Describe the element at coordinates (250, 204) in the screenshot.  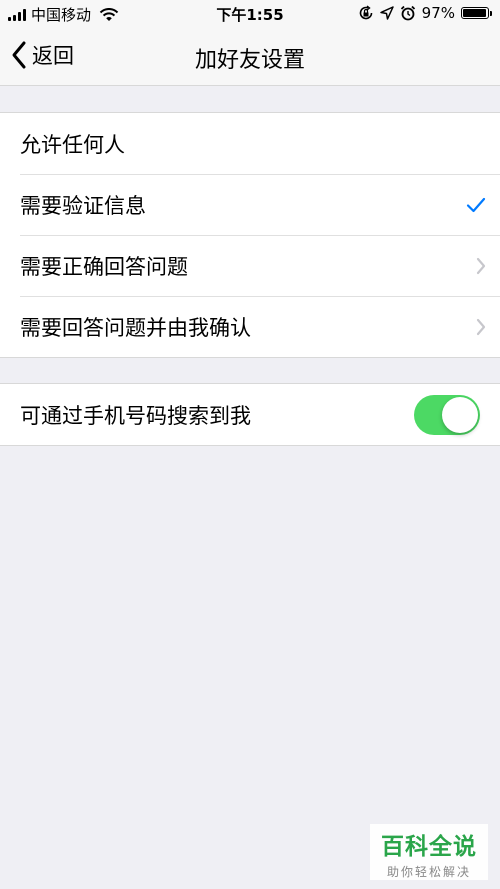
I see `option-require-verification: 需要验证信息` at that location.